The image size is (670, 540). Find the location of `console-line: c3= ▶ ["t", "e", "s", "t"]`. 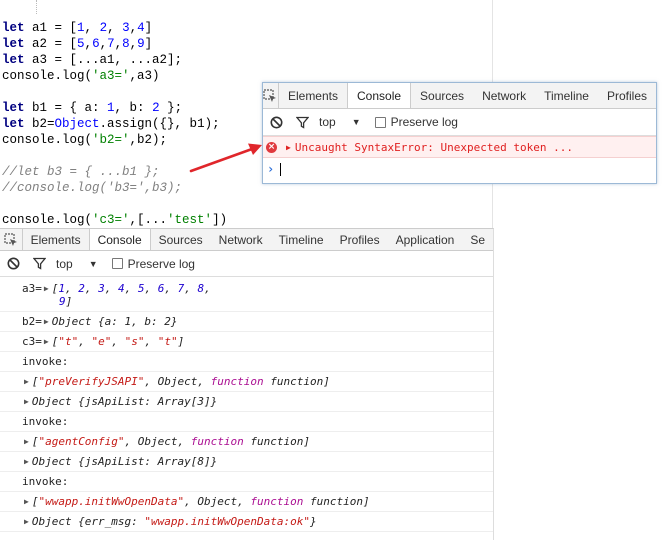

console-line: c3= ▶ ["t", "e", "s", "t"] is located at coordinates (246, 342).